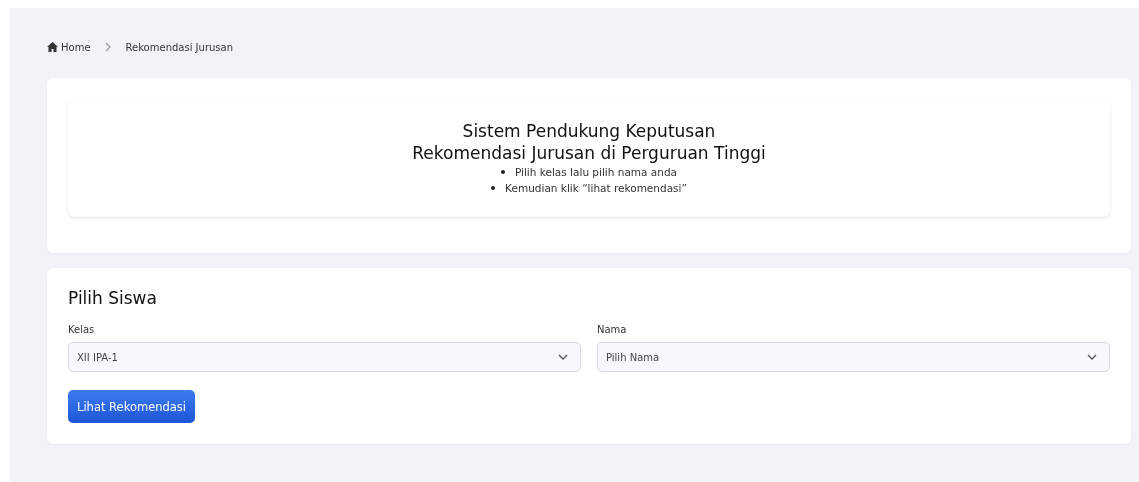  I want to click on submit-button: Lihat Rekomendasi, so click(132, 406).